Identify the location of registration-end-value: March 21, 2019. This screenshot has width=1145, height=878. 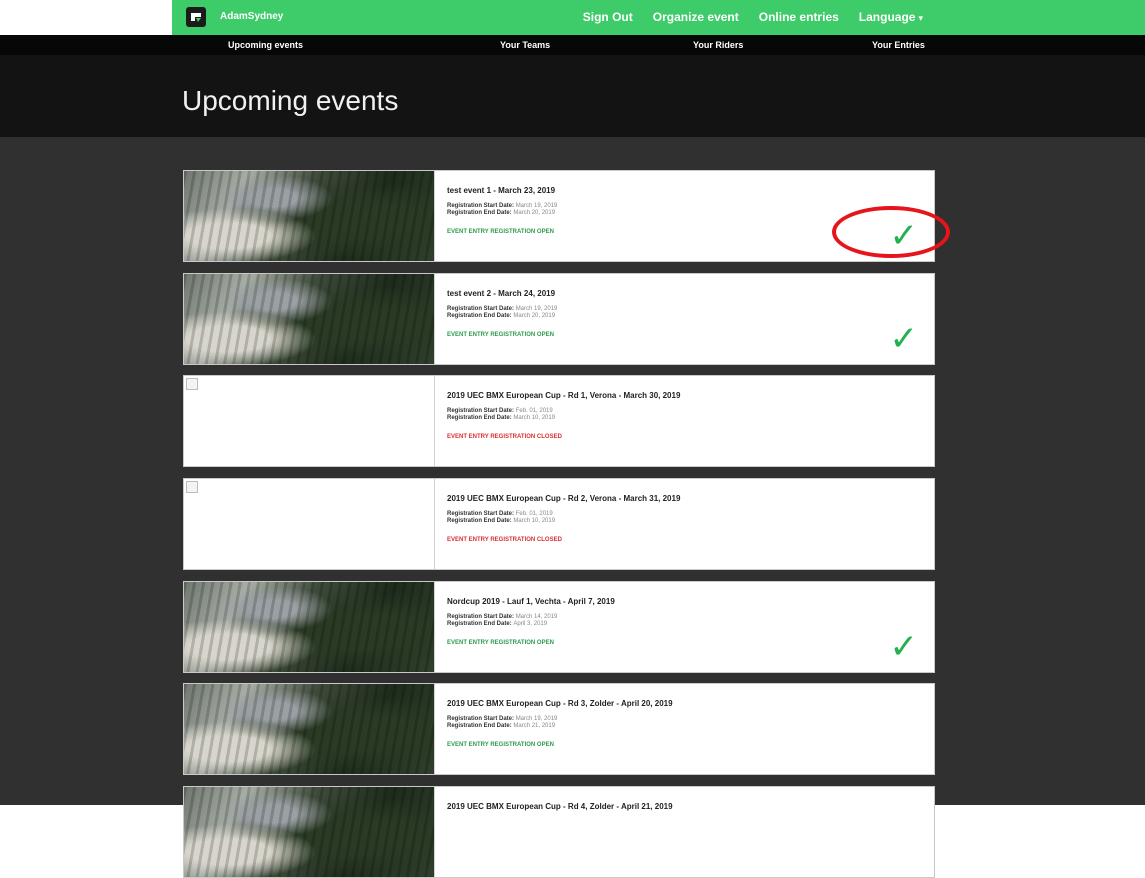
(534, 726).